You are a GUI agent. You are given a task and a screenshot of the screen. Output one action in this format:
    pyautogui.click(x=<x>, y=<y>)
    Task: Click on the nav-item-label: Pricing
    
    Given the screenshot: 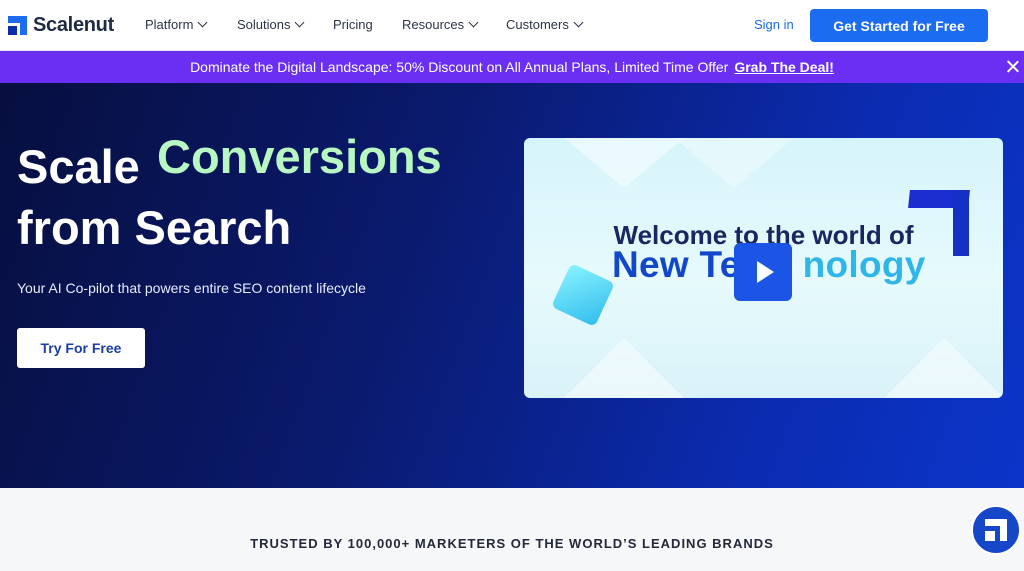 What is the action you would take?
    pyautogui.click(x=353, y=24)
    